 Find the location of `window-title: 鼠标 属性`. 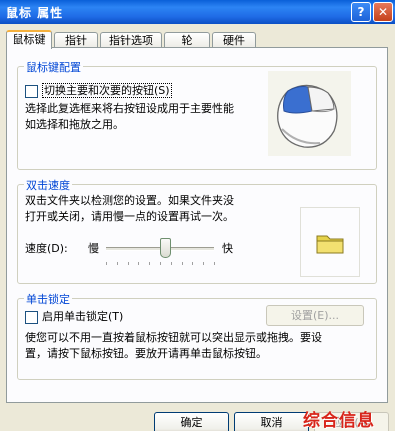

window-title: 鼠标 属性 is located at coordinates (35, 13).